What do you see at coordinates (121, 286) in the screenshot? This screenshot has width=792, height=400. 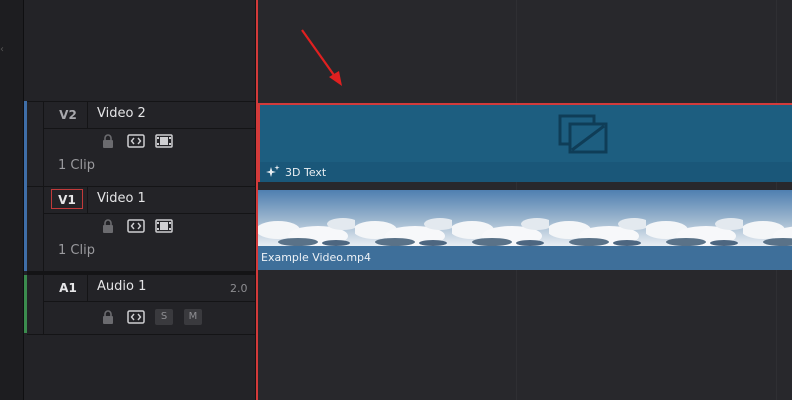 I see `track-name-a1: Audio 1` at bounding box center [121, 286].